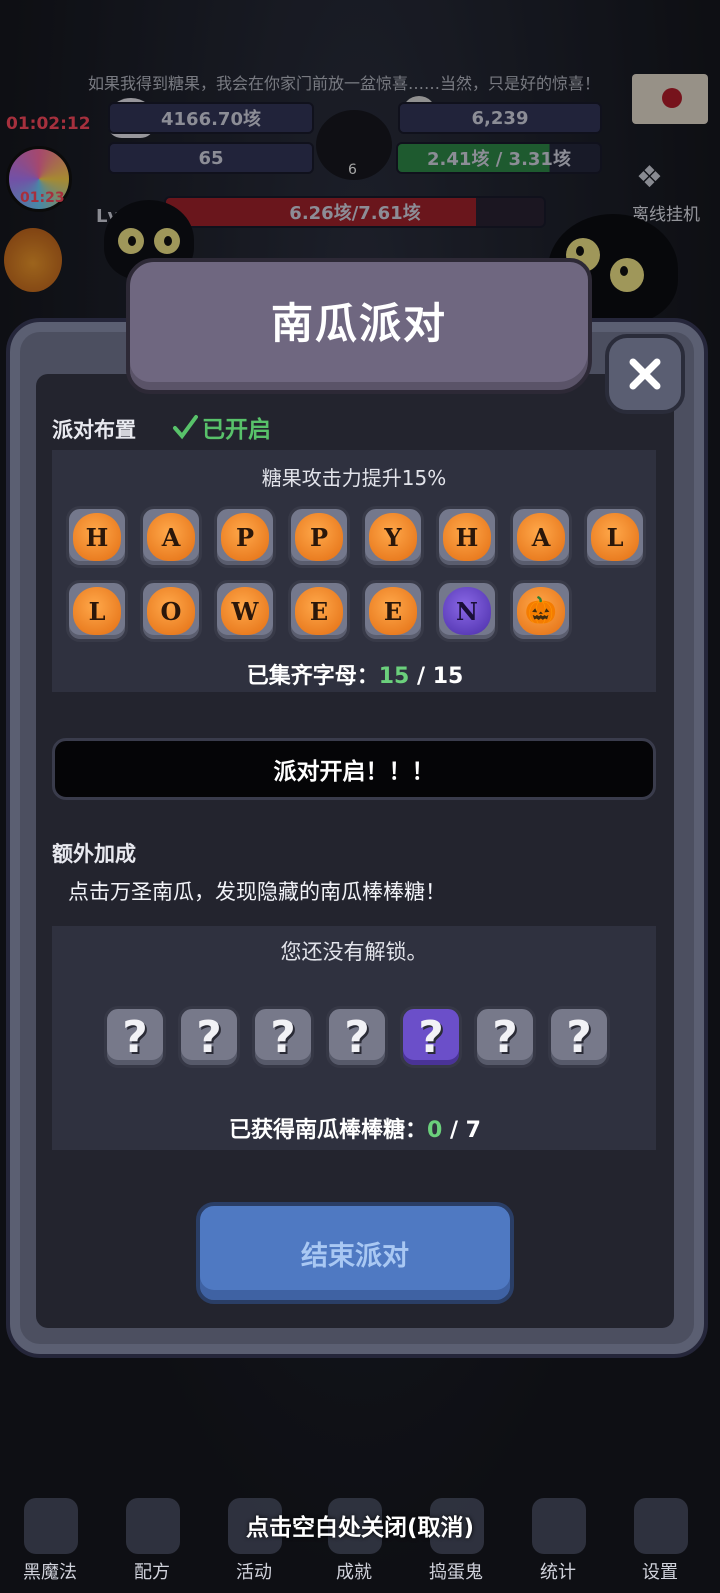  I want to click on pumpkin-letter: W, so click(245, 611).